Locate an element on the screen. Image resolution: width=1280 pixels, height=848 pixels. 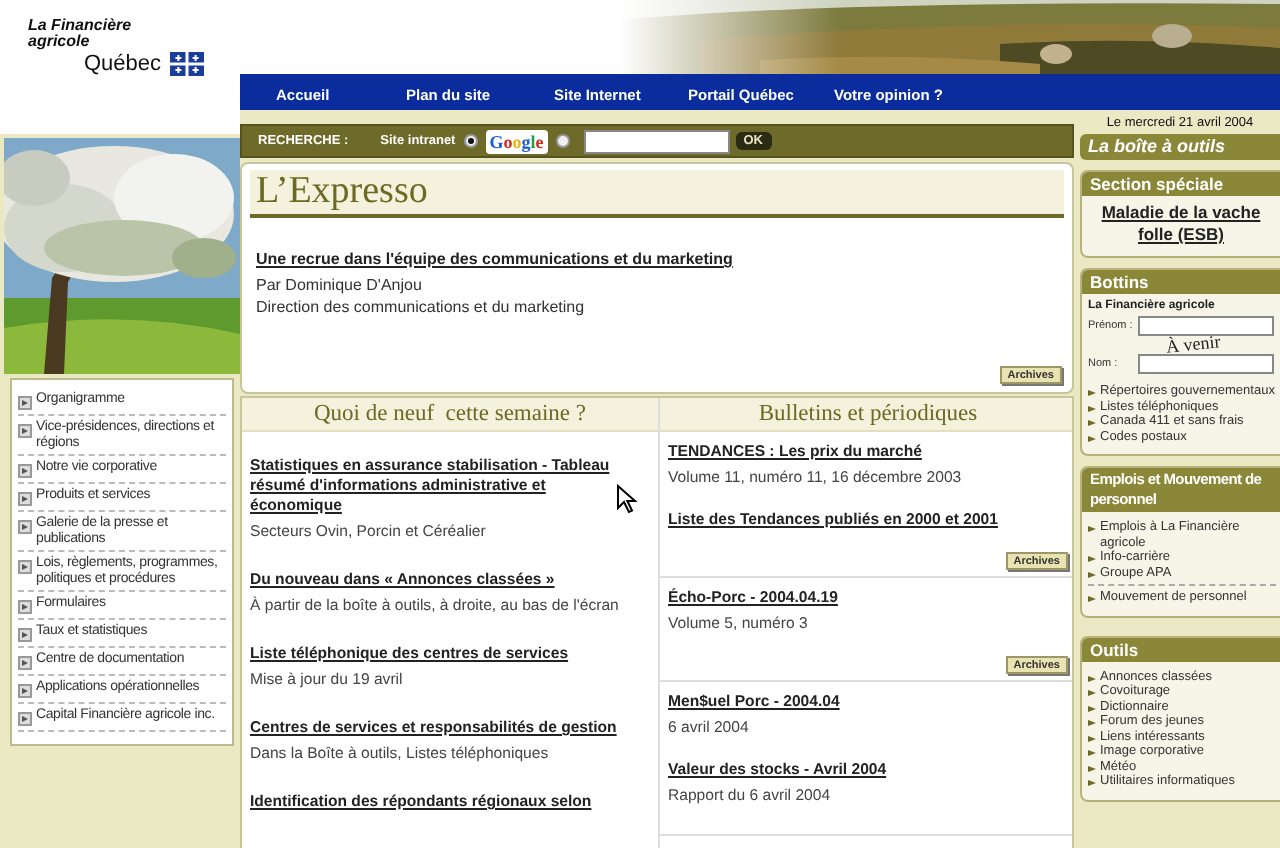
search-field is located at coordinates (656, 141).